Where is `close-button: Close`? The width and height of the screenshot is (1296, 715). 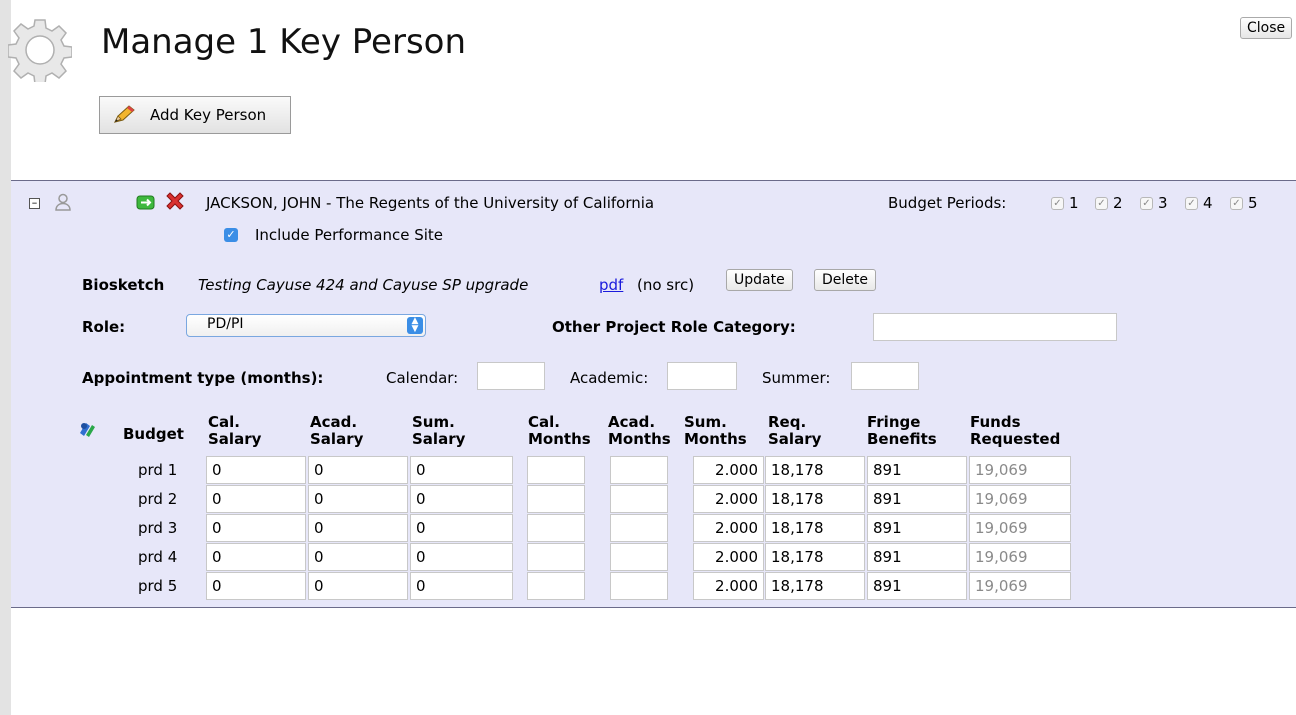 close-button: Close is located at coordinates (1266, 28).